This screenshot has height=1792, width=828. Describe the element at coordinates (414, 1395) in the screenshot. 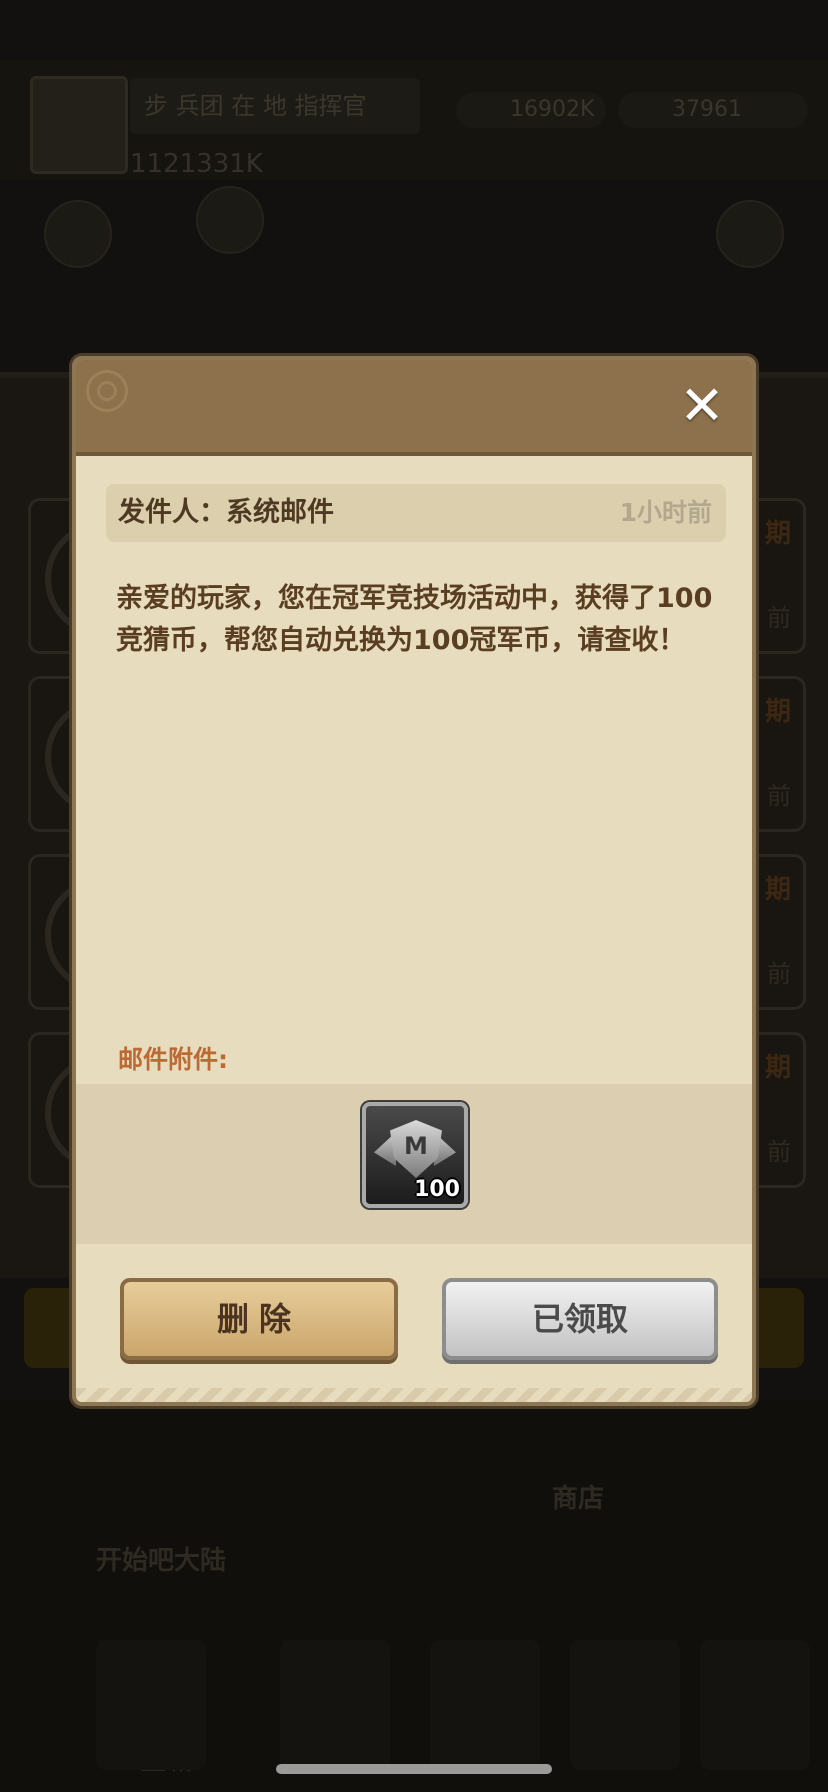

I see `bottom-trim` at that location.